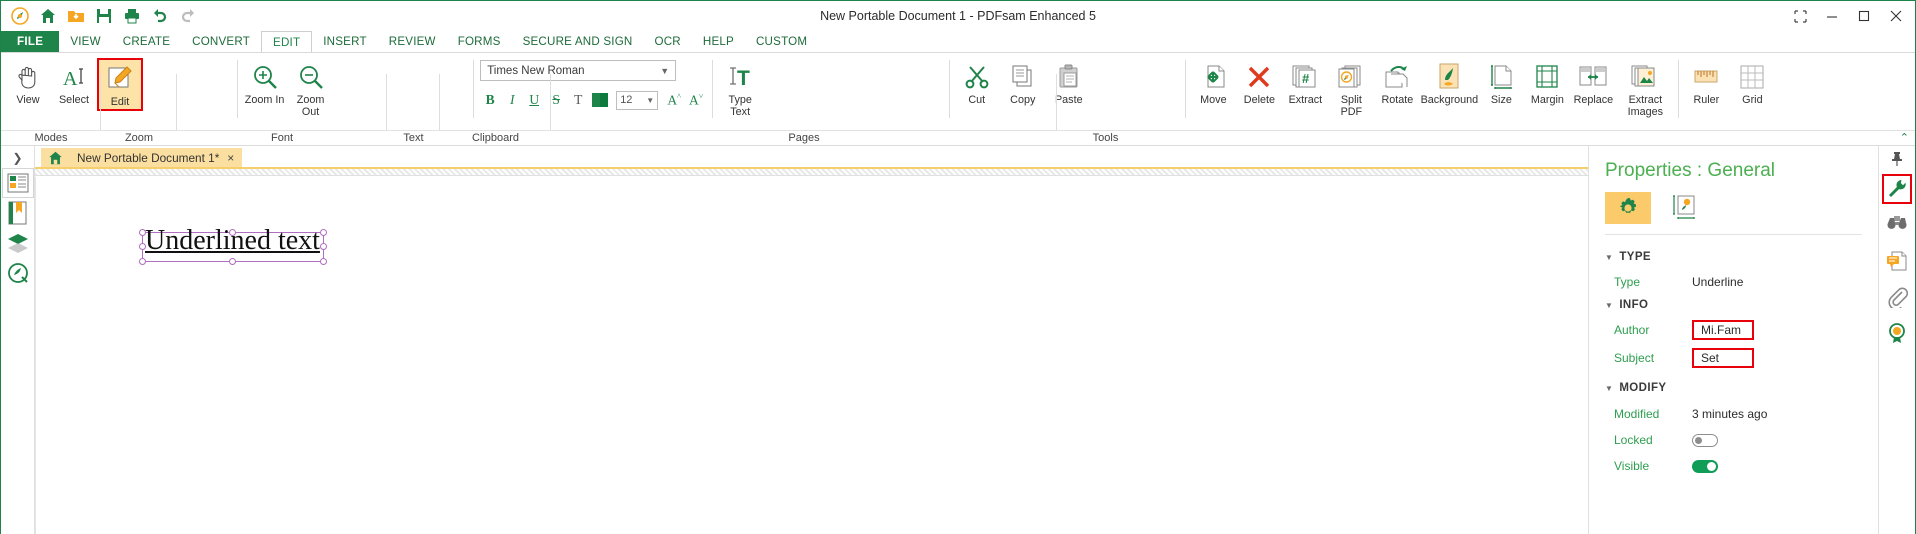 This screenshot has height=534, width=1916. I want to click on ribbon-button-delete: Delete, so click(1259, 82).